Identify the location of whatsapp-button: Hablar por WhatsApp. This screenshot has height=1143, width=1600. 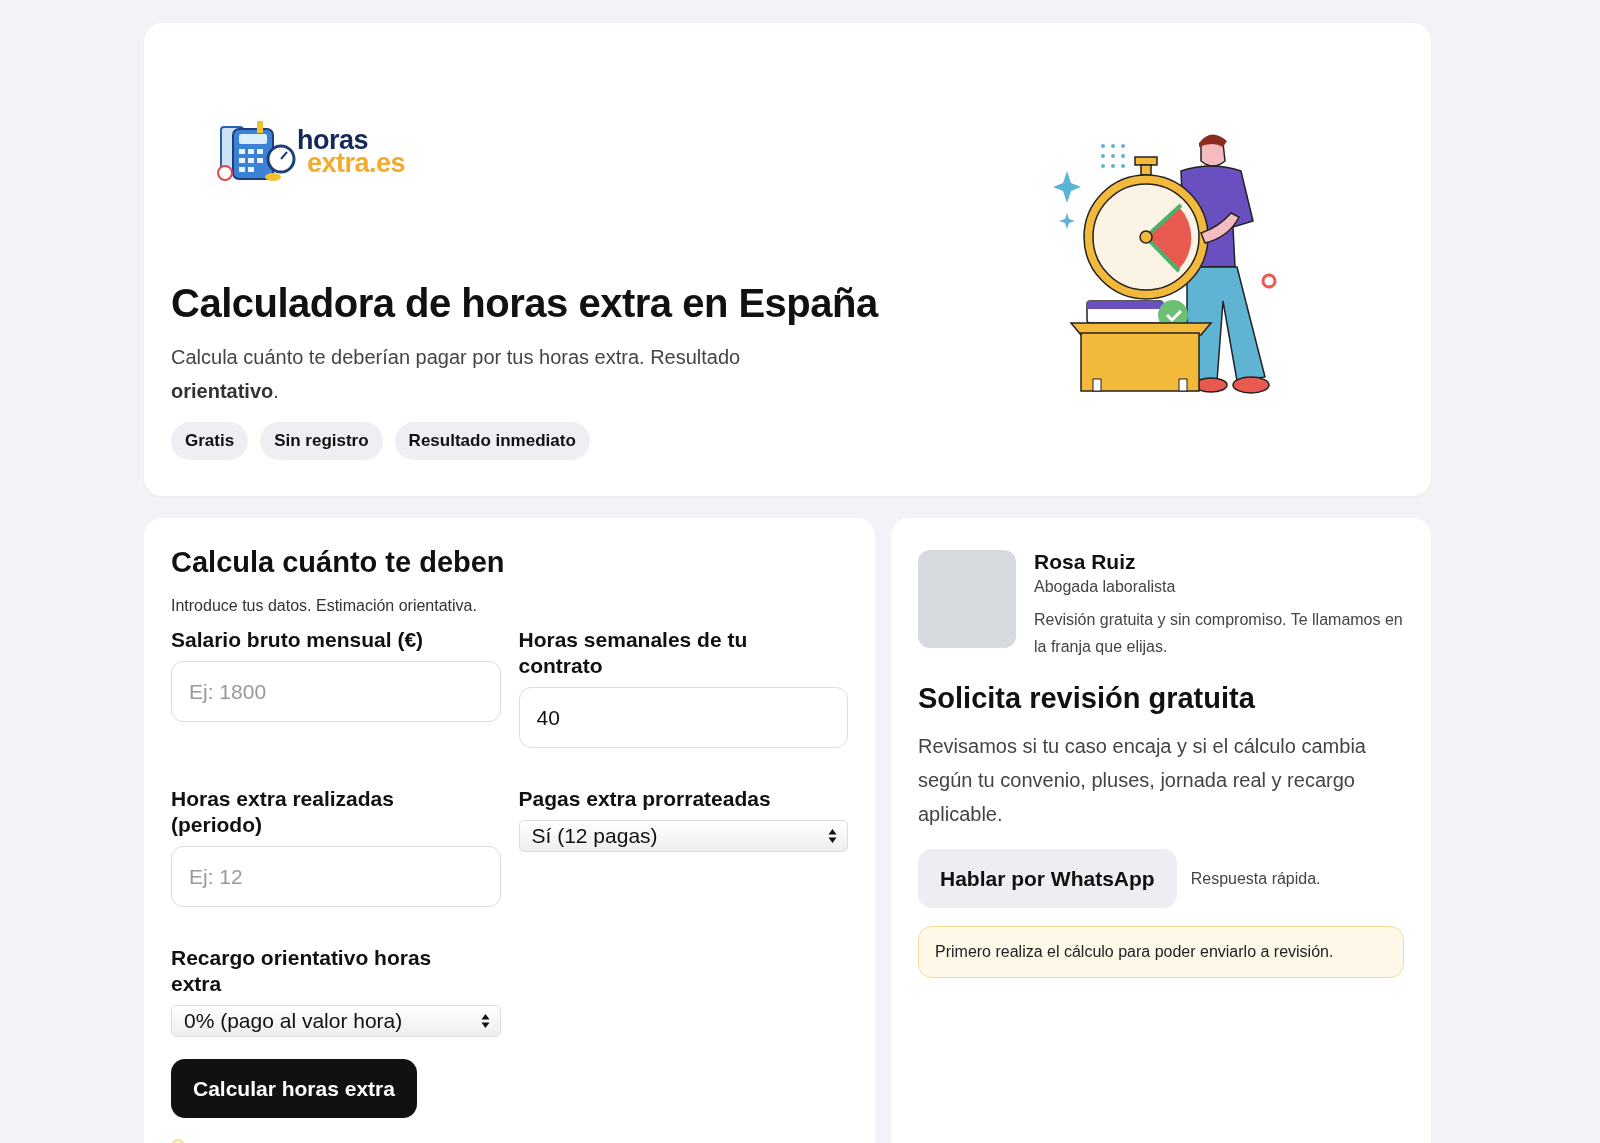
(1047, 878).